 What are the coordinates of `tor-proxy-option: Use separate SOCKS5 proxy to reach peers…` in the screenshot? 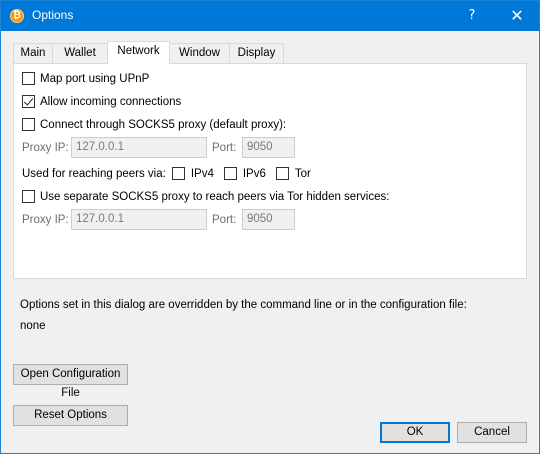 It's located at (205, 196).